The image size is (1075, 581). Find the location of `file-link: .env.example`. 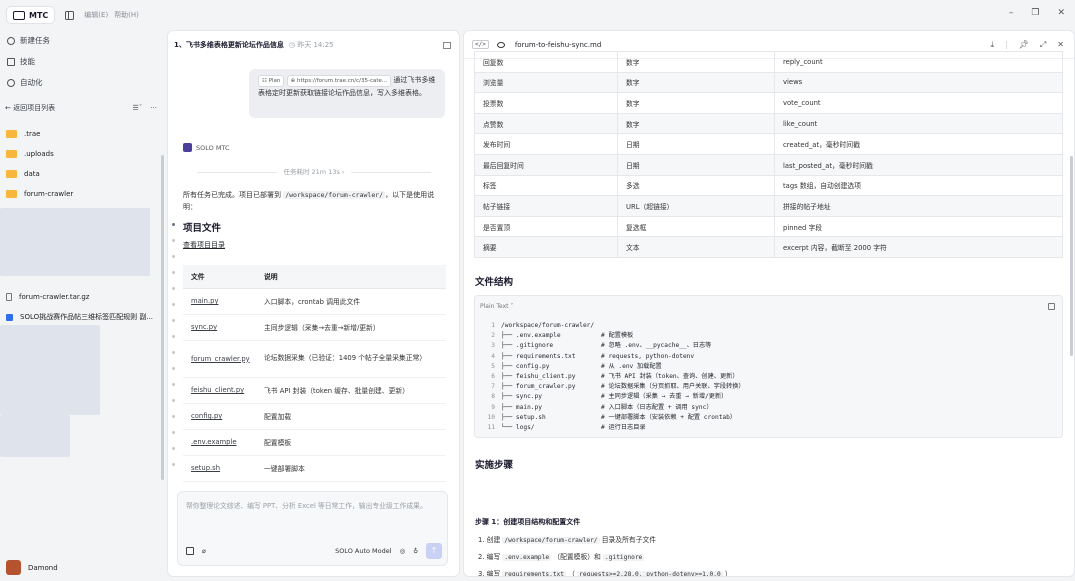

file-link: .env.example is located at coordinates (219, 442).